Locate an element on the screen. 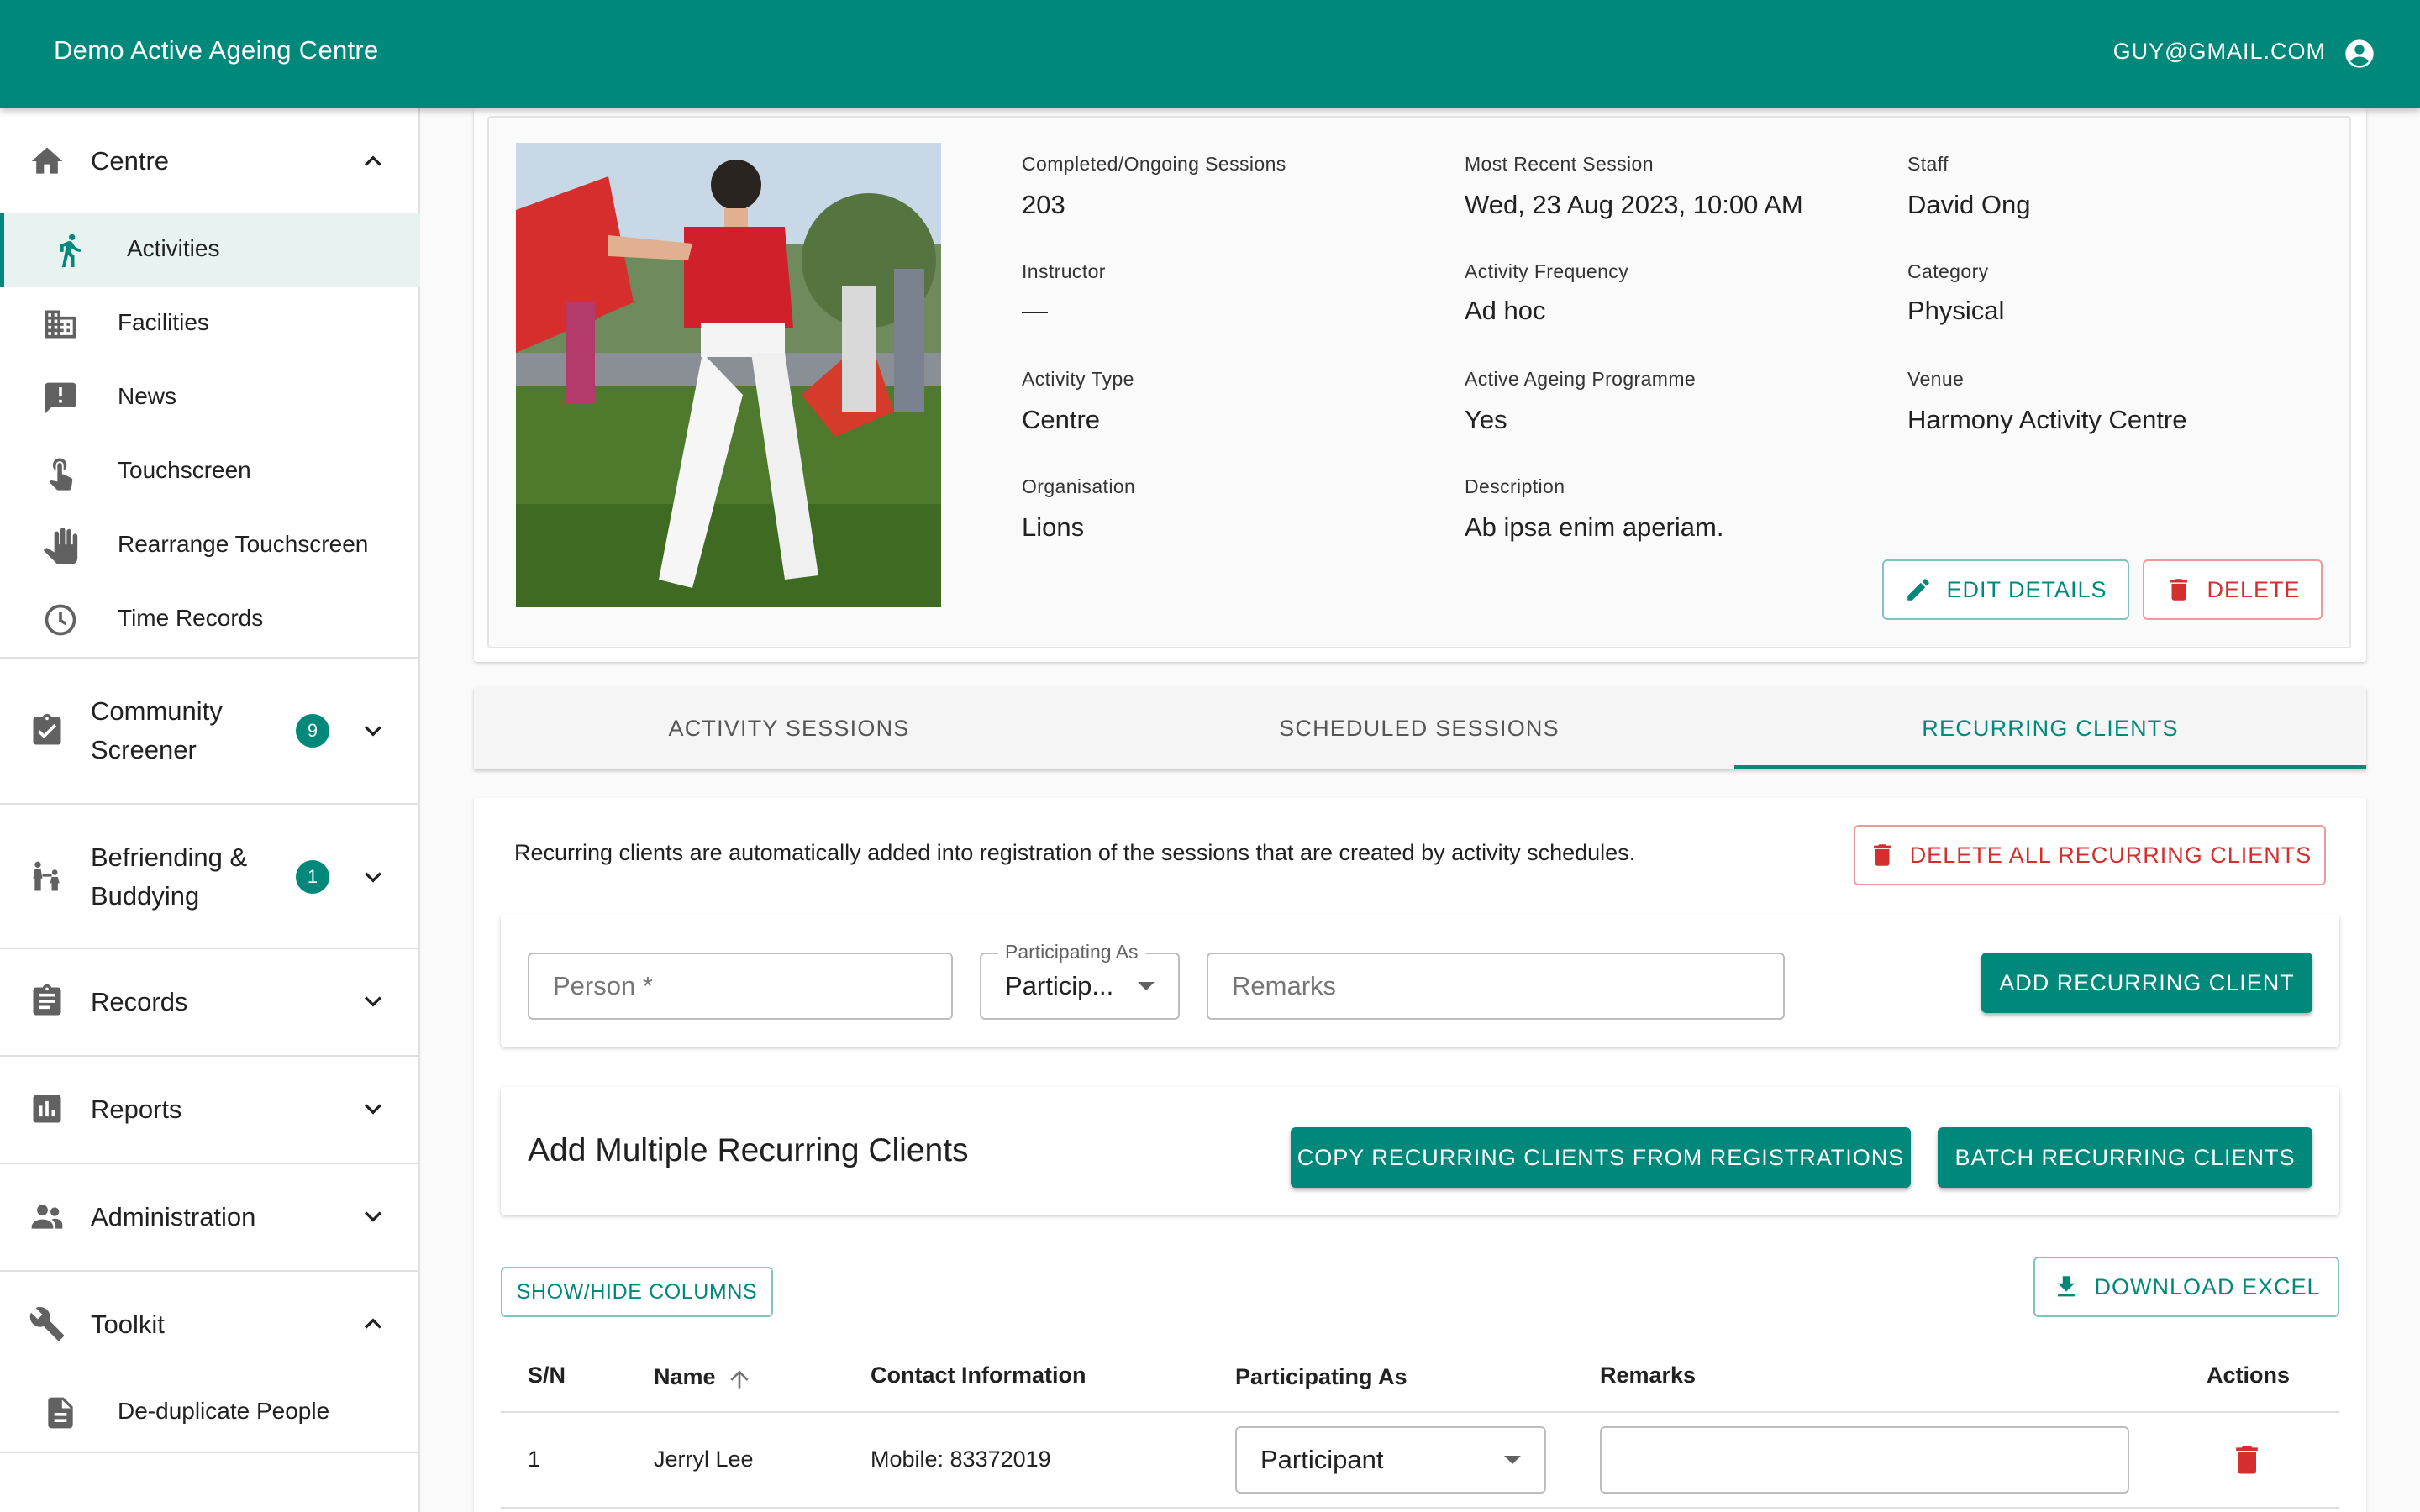 The height and width of the screenshot is (1512, 2420). category-label: Category is located at coordinates (1948, 271).